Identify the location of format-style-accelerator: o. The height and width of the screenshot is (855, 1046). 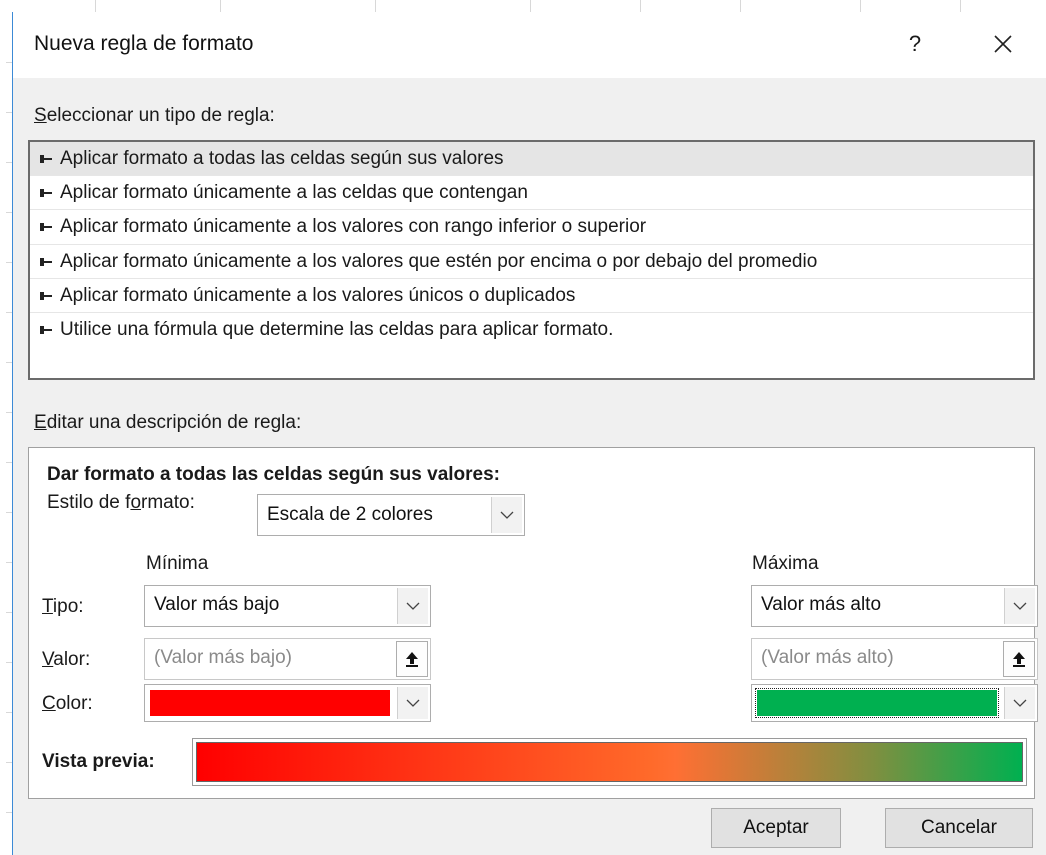
(136, 502).